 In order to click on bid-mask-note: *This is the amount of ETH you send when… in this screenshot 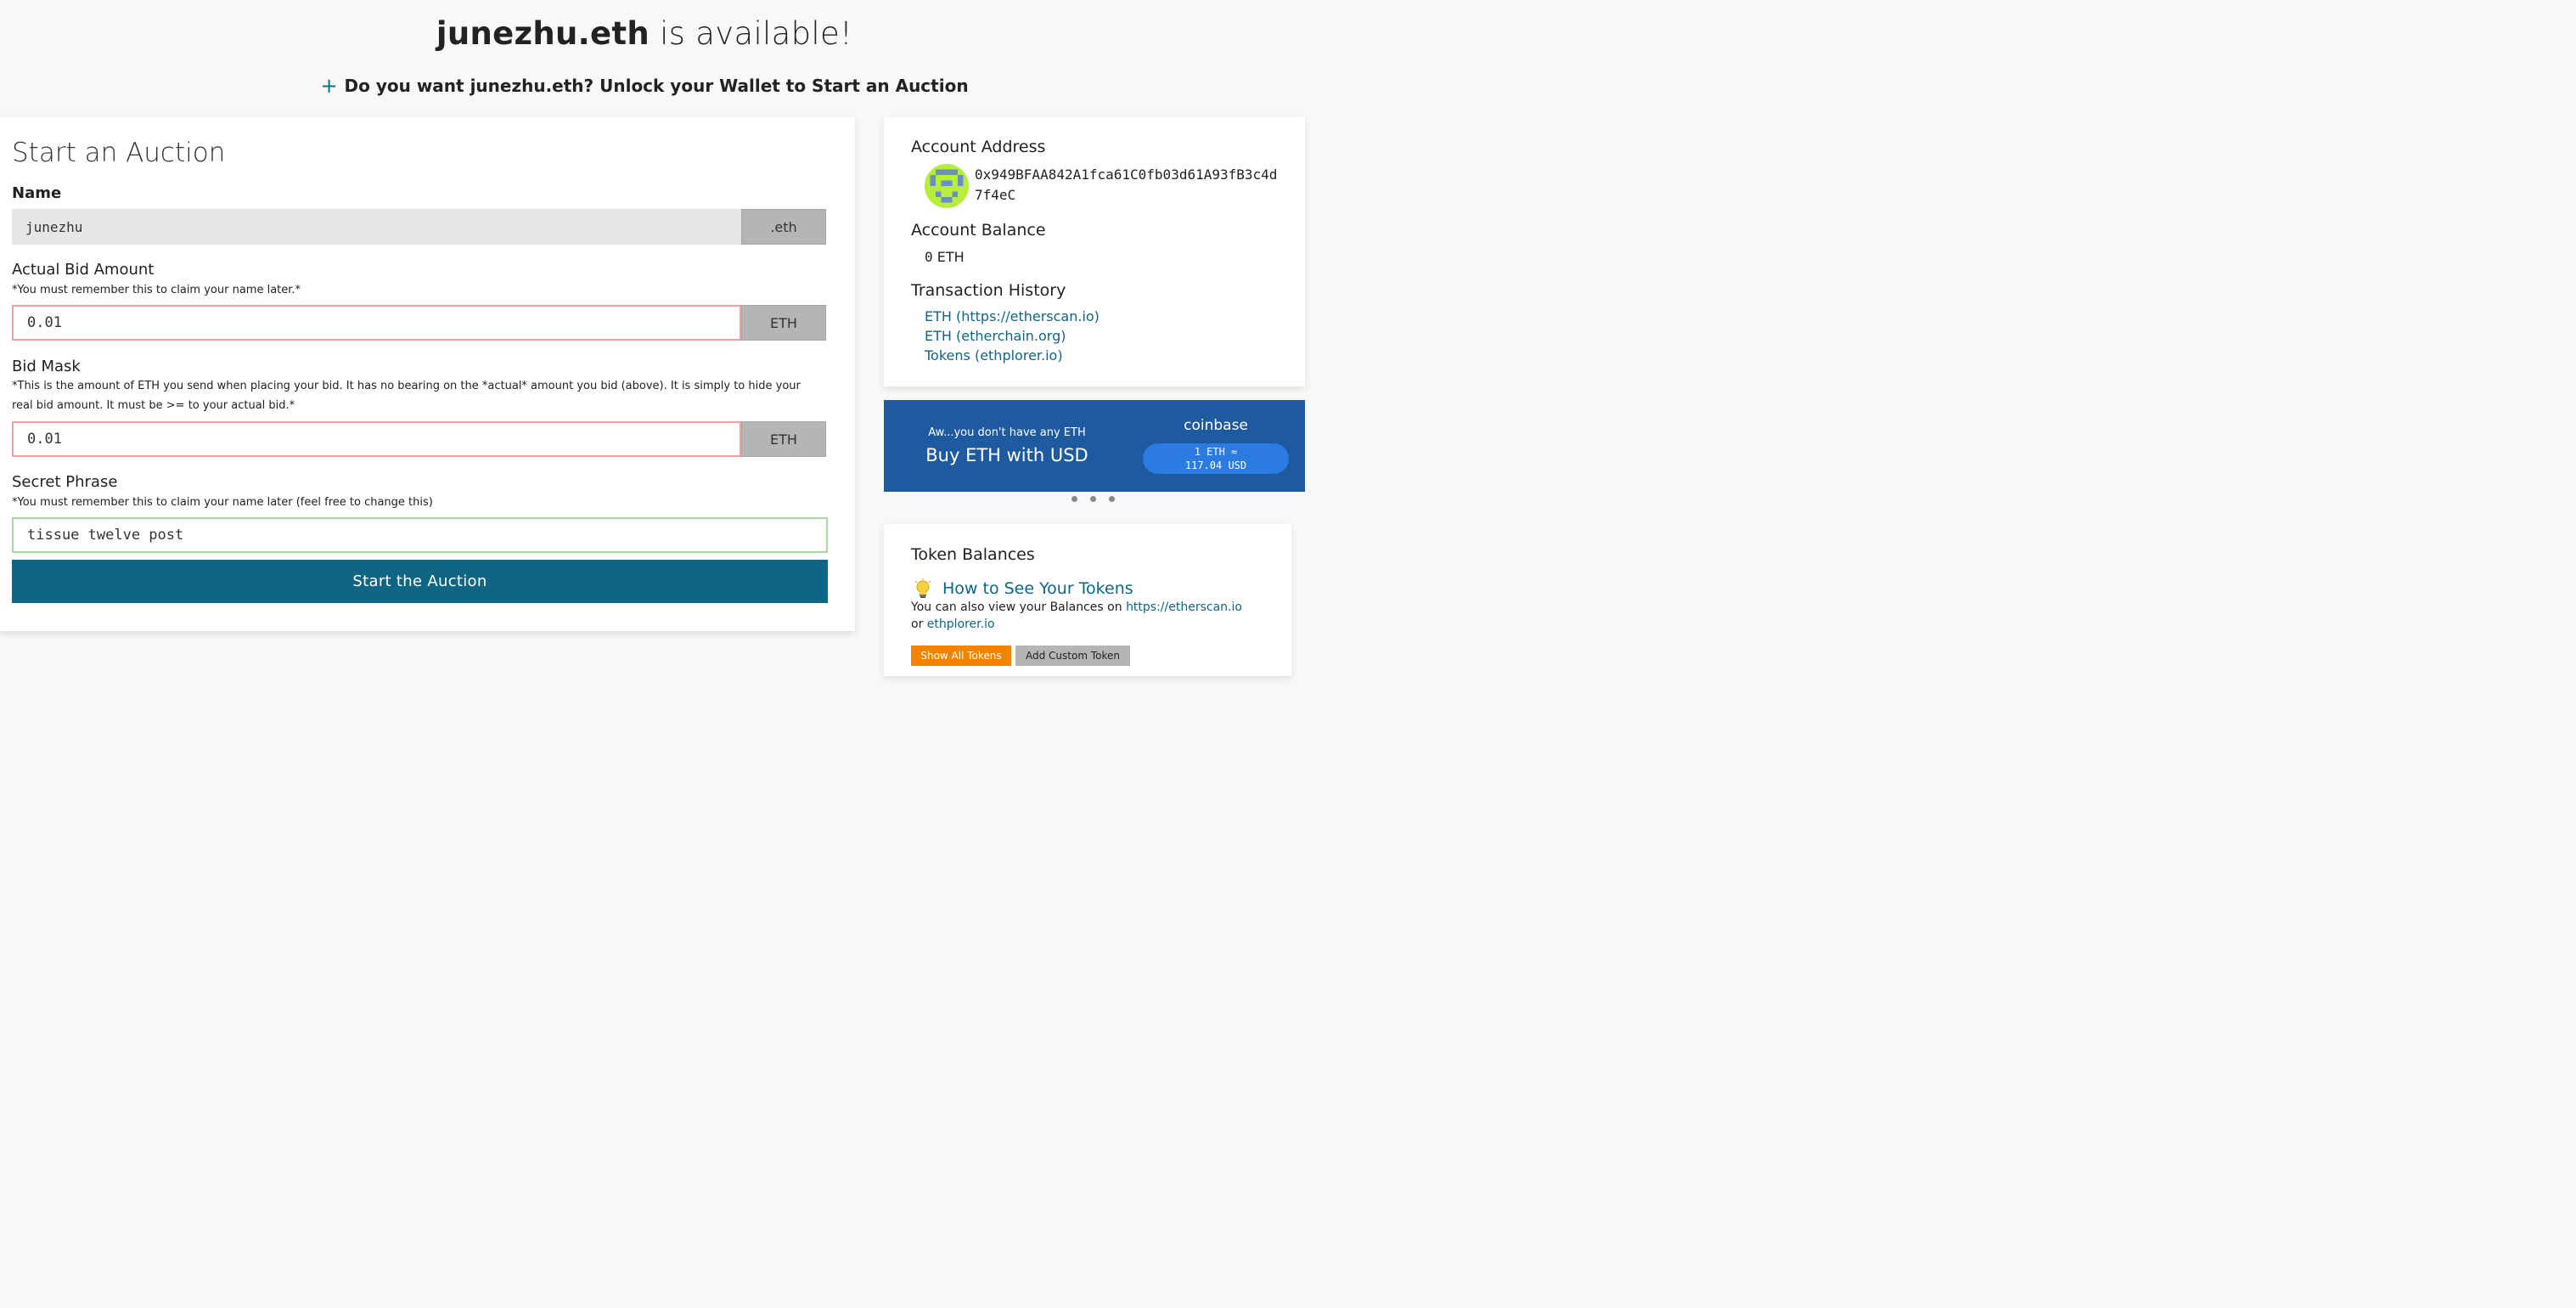, I will do `click(406, 396)`.